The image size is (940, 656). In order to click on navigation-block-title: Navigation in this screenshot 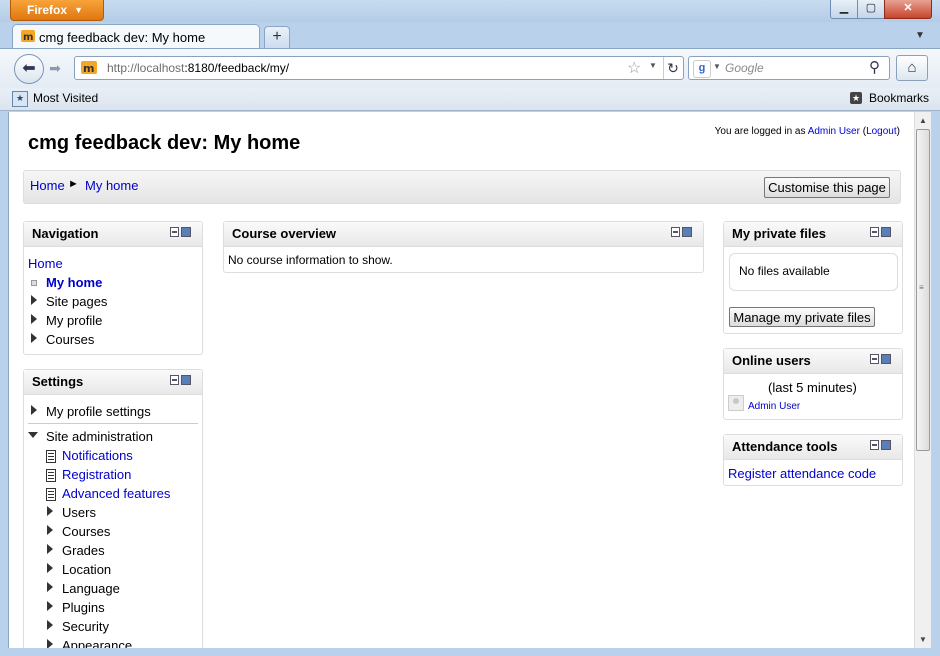, I will do `click(65, 233)`.